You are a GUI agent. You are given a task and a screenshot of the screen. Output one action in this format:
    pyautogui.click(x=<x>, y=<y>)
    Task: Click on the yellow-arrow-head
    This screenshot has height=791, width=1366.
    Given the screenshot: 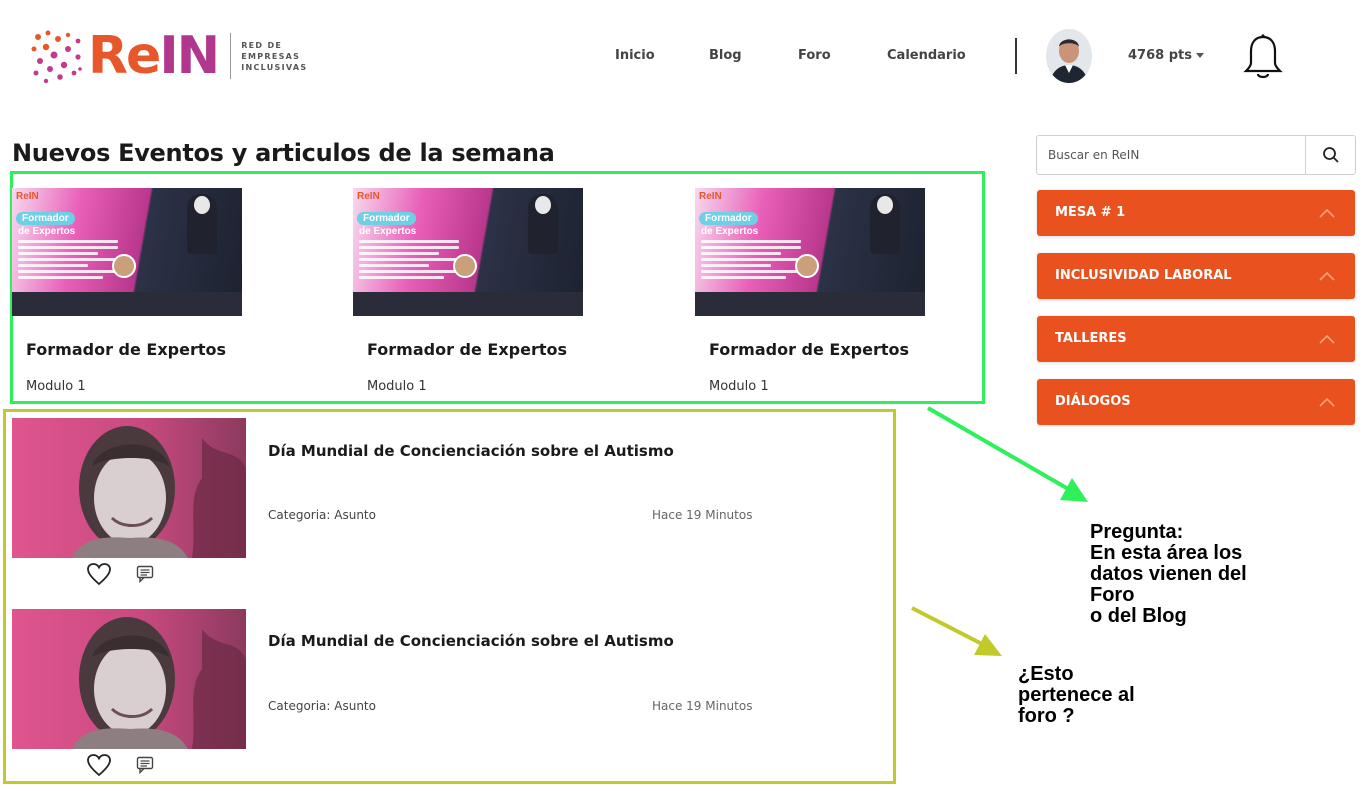 What is the action you would take?
    pyautogui.click(x=988, y=645)
    